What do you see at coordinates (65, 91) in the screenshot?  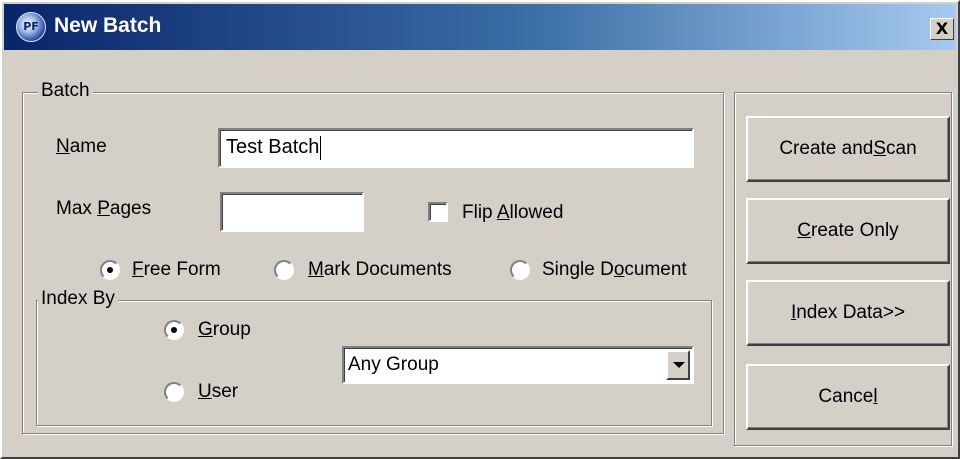 I see `batch-legend: Batch` at bounding box center [65, 91].